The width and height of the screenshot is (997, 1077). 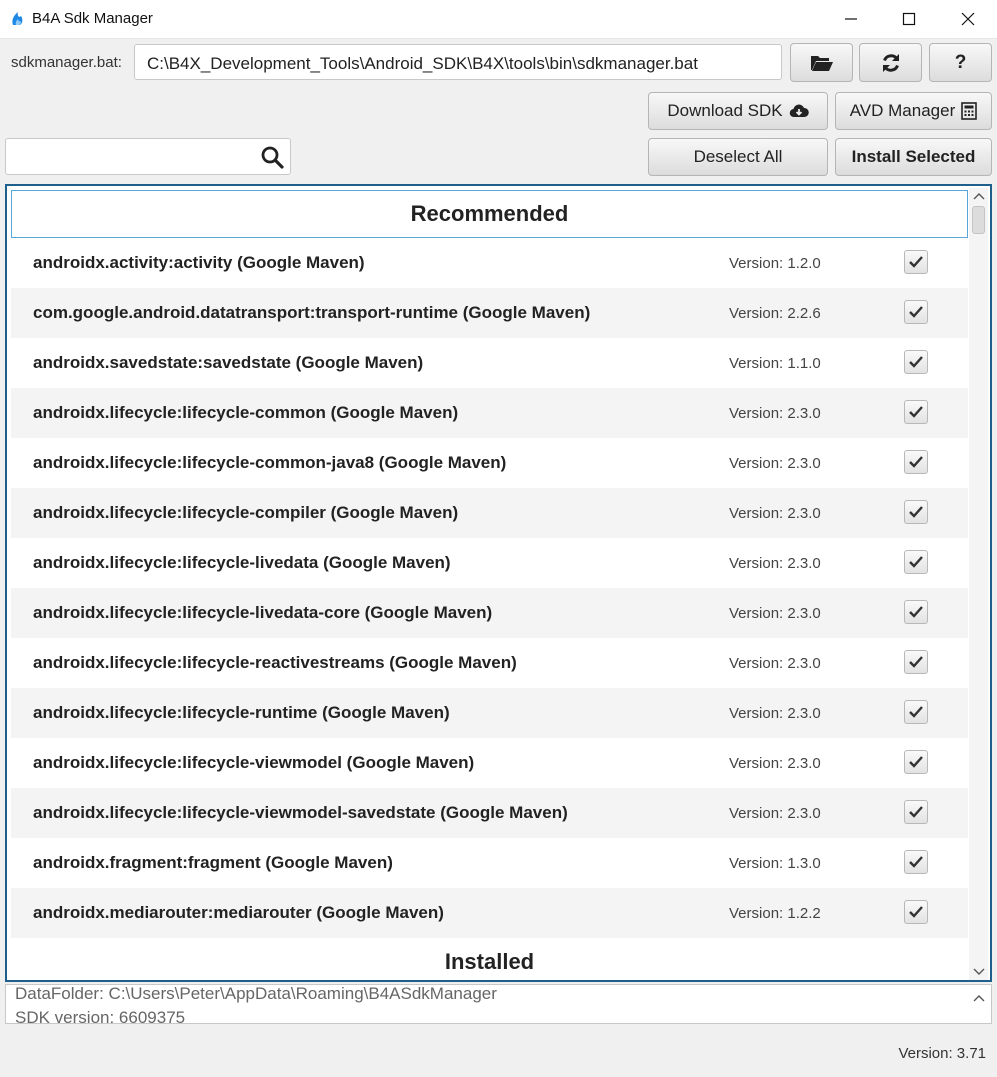 What do you see at coordinates (775, 363) in the screenshot?
I see `package-version: Version: 1.1.0` at bounding box center [775, 363].